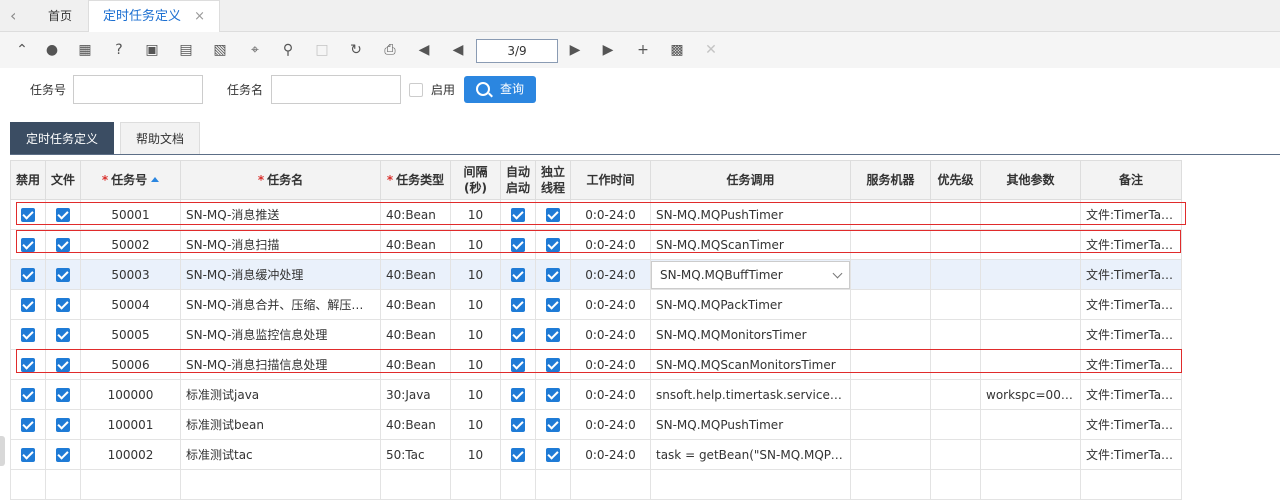 This screenshot has width=1280, height=500. What do you see at coordinates (500, 89) in the screenshot?
I see `search-button: 查询` at bounding box center [500, 89].